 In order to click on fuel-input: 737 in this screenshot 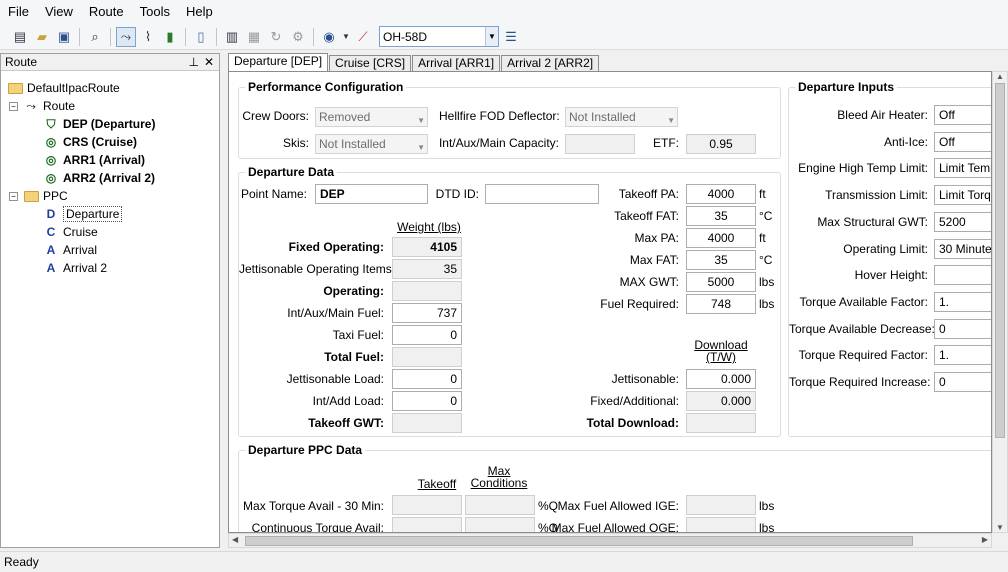, I will do `click(427, 313)`.